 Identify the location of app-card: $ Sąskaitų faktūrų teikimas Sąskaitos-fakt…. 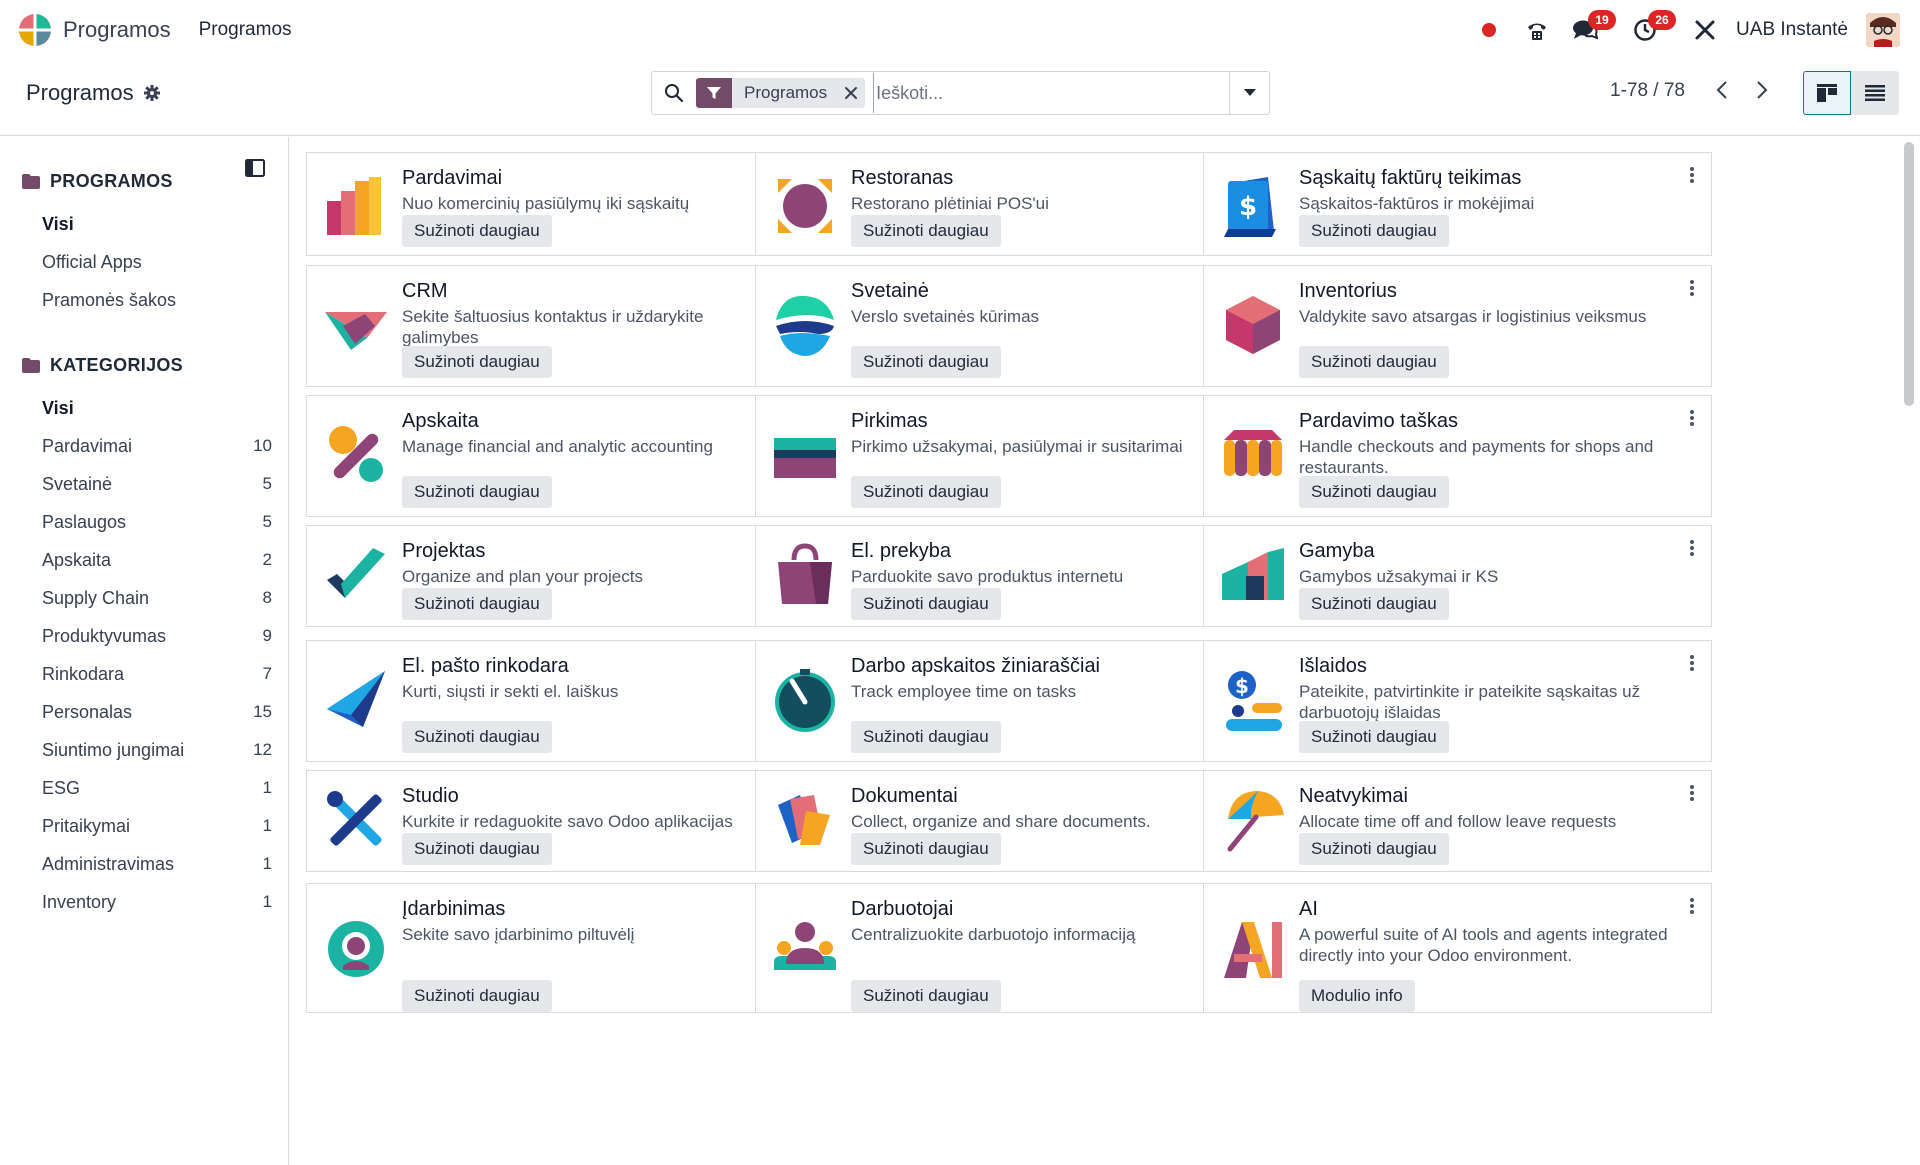
(1457, 204).